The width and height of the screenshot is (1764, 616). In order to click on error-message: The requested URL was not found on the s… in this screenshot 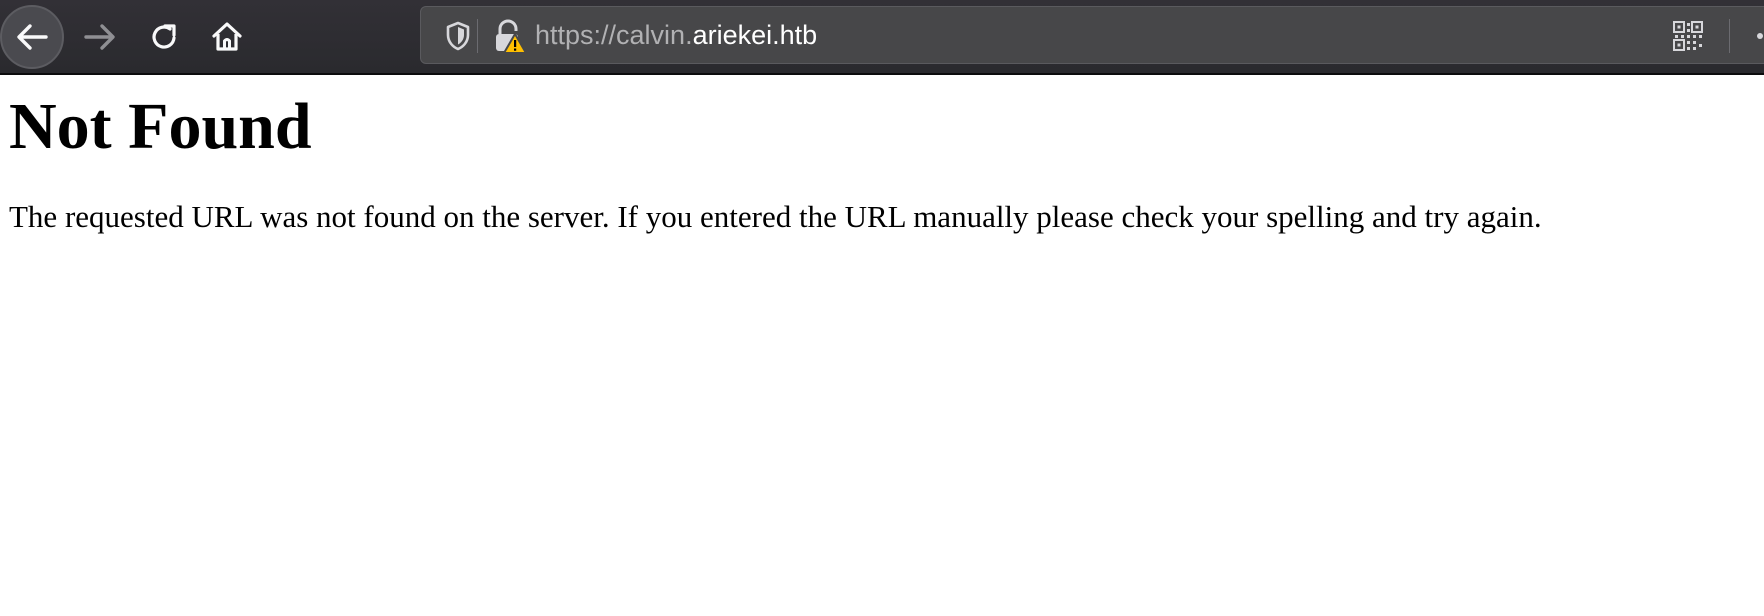, I will do `click(775, 216)`.